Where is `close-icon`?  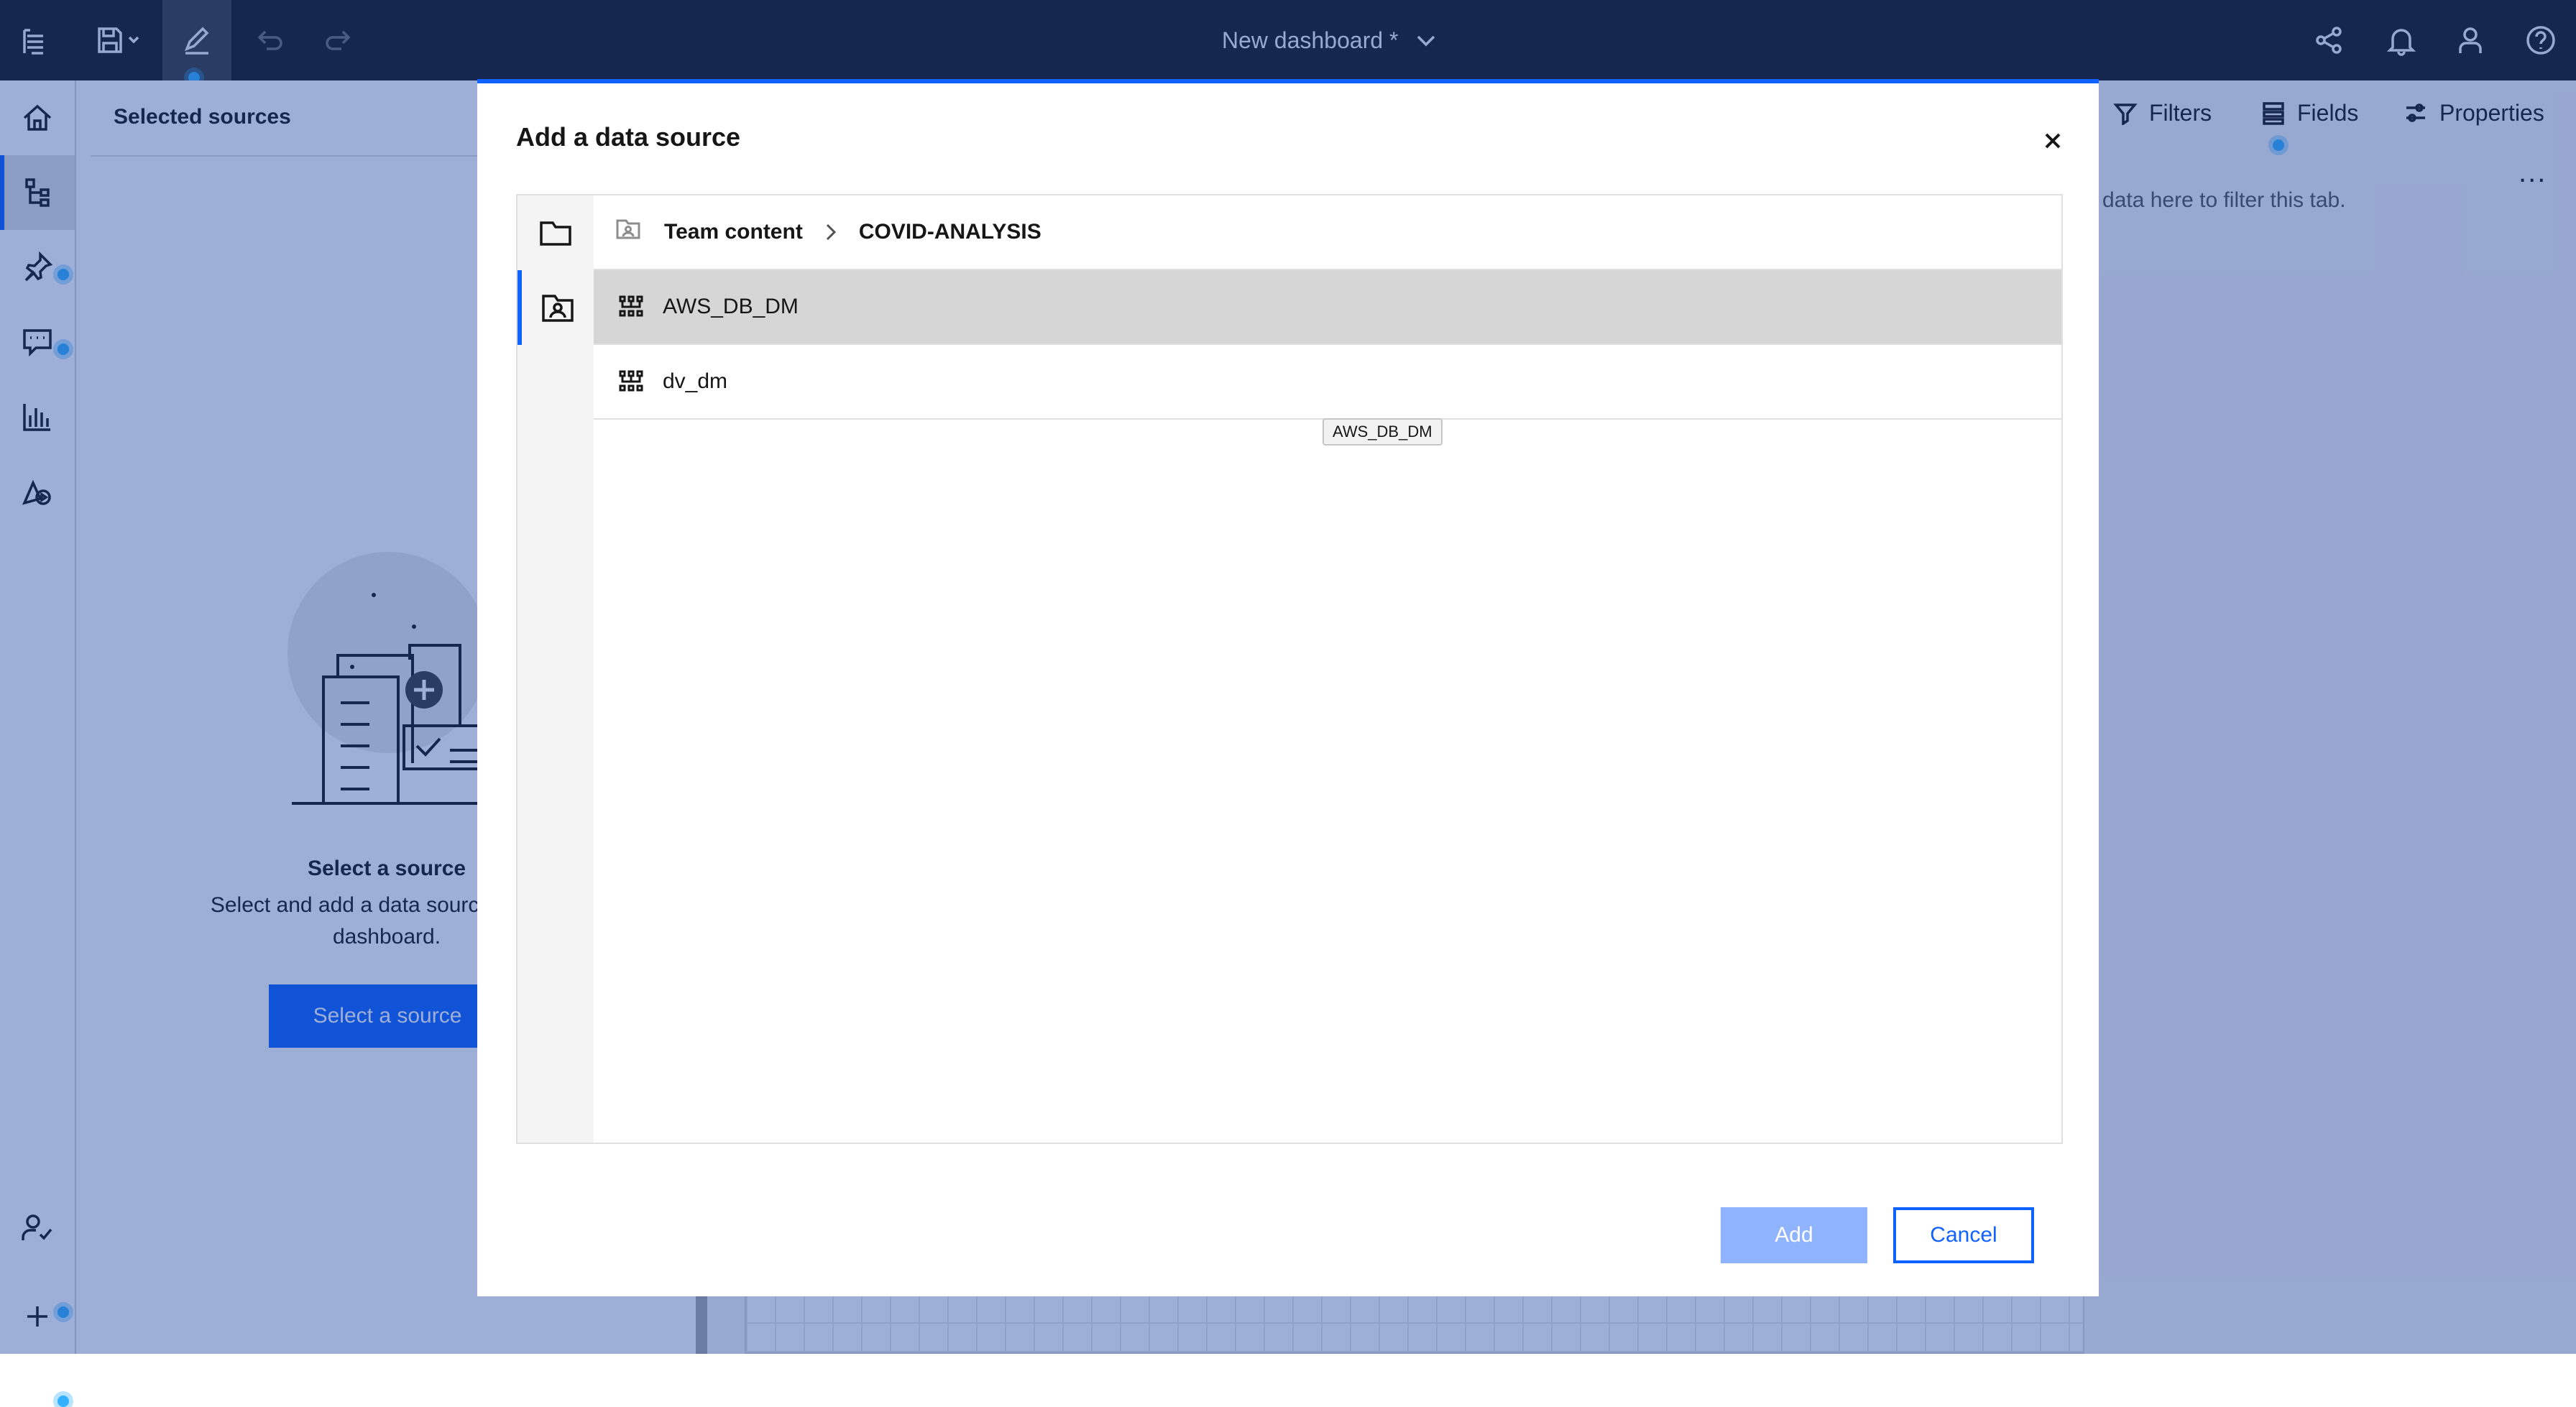 close-icon is located at coordinates (2053, 141).